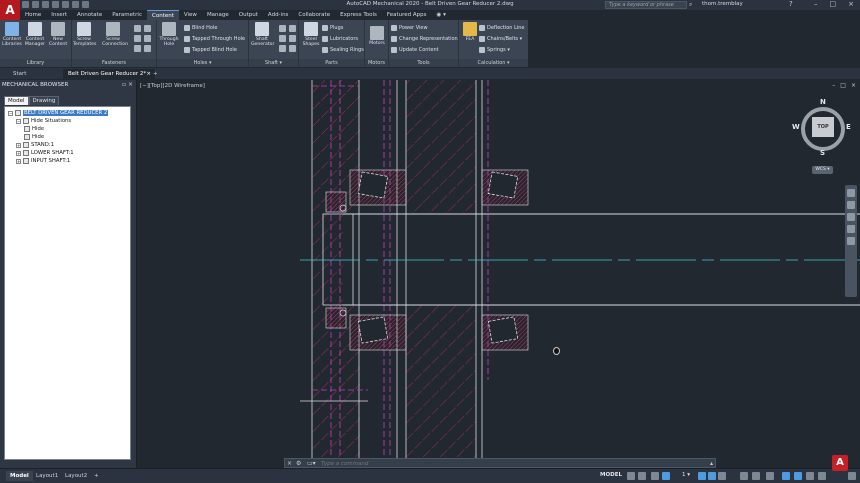 The height and width of the screenshot is (483, 860). What do you see at coordinates (331, 63) in the screenshot?
I see `panel-title-parts: Parts` at bounding box center [331, 63].